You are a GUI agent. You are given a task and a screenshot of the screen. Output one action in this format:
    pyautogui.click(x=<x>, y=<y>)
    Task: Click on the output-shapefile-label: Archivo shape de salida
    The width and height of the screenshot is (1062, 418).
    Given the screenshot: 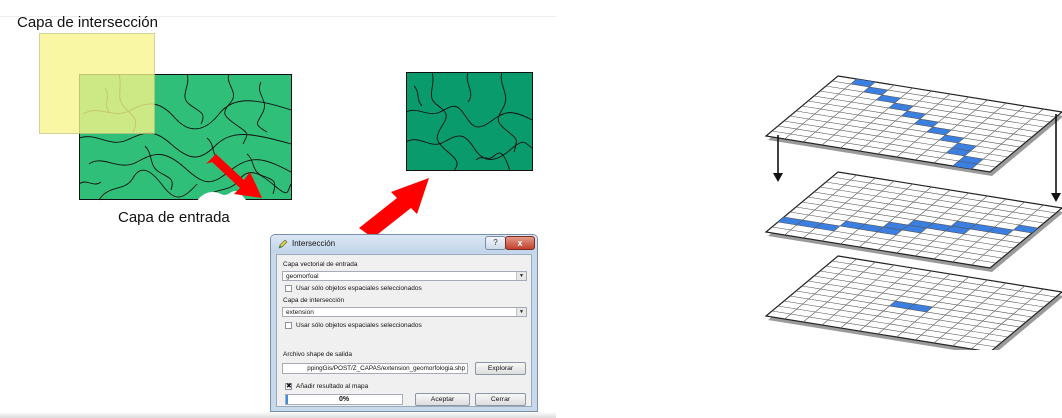 What is the action you would take?
    pyautogui.click(x=318, y=354)
    